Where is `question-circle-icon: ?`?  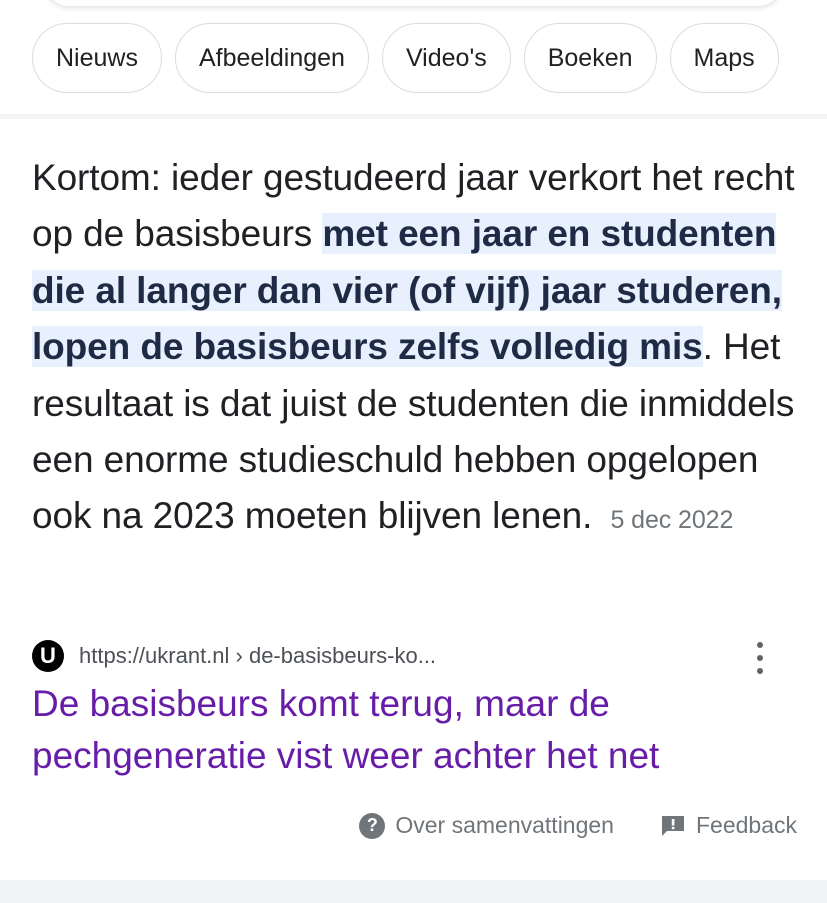
question-circle-icon: ? is located at coordinates (372, 825).